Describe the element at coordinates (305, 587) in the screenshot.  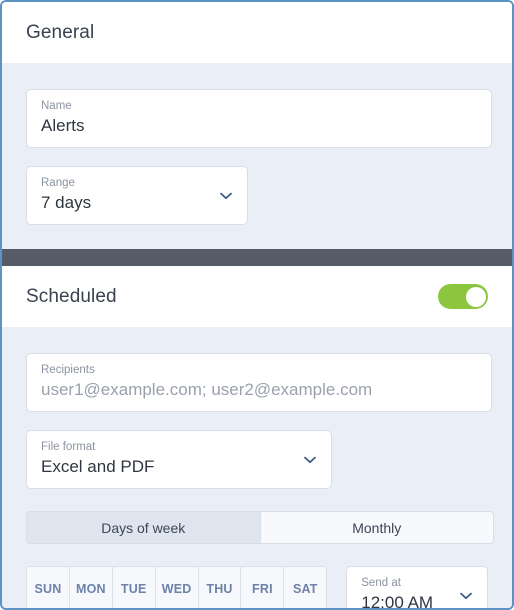
I see `day-button-sat: SAT` at that location.